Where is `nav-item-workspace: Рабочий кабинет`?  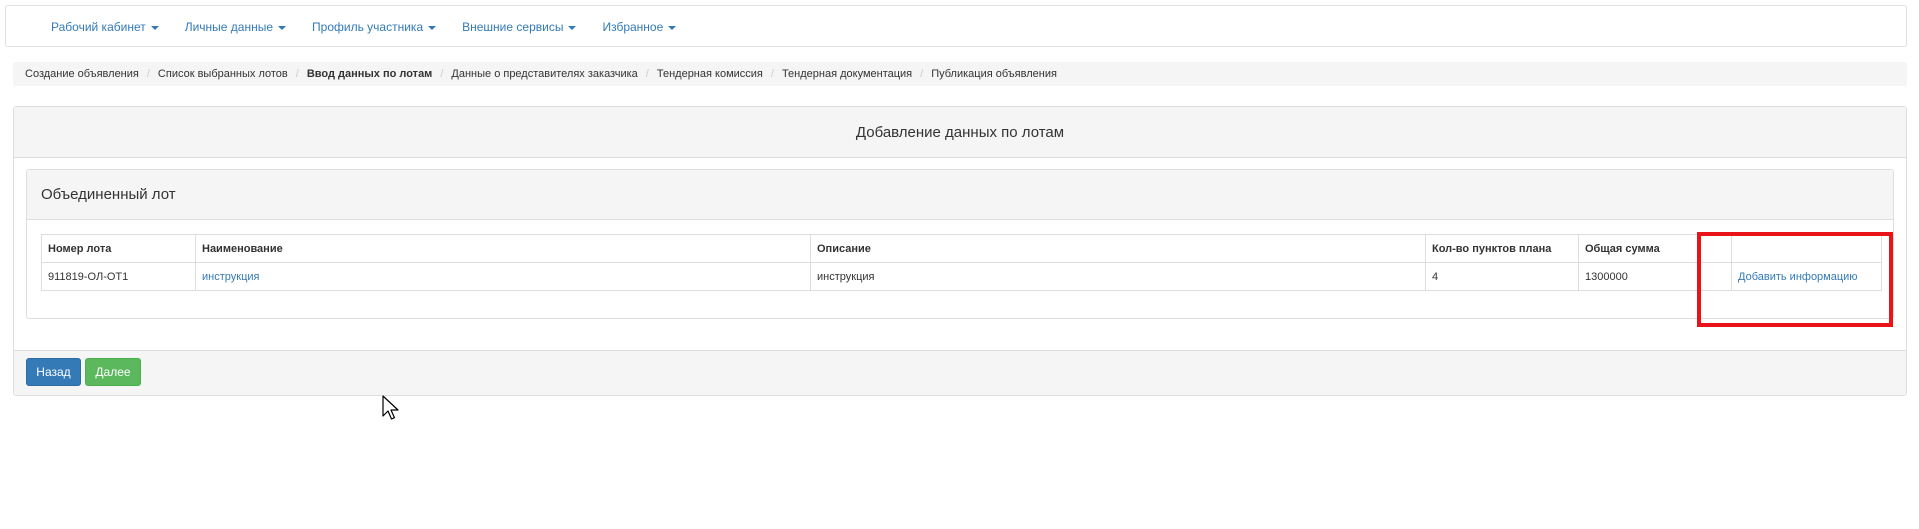 nav-item-workspace: Рабочий кабинет is located at coordinates (105, 27).